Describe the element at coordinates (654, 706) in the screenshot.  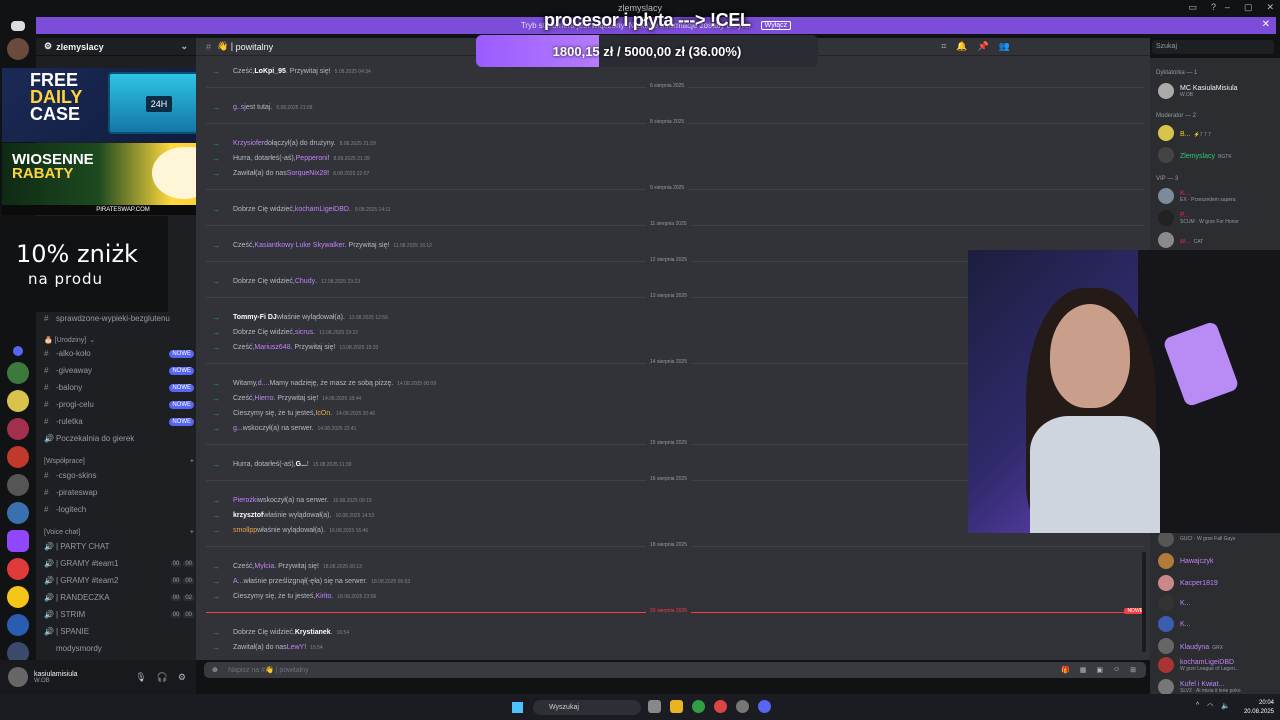
I see `task-view-icon` at that location.